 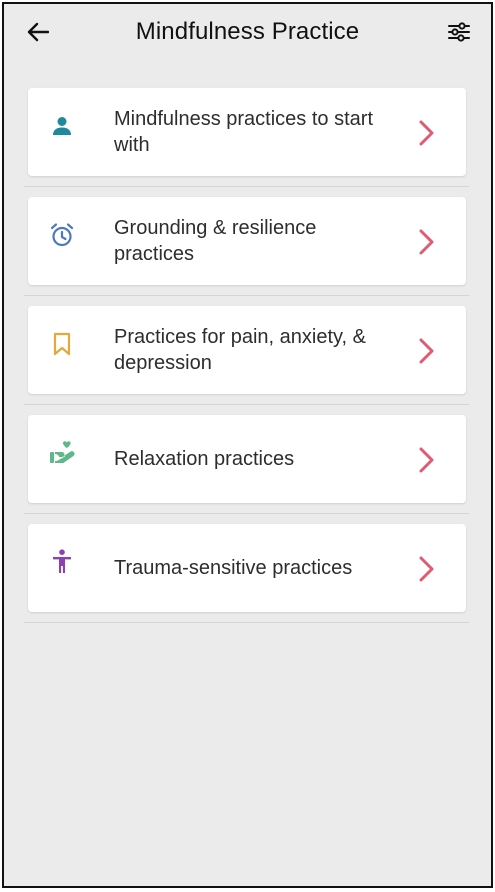 What do you see at coordinates (62, 126) in the screenshot?
I see `person-icon` at bounding box center [62, 126].